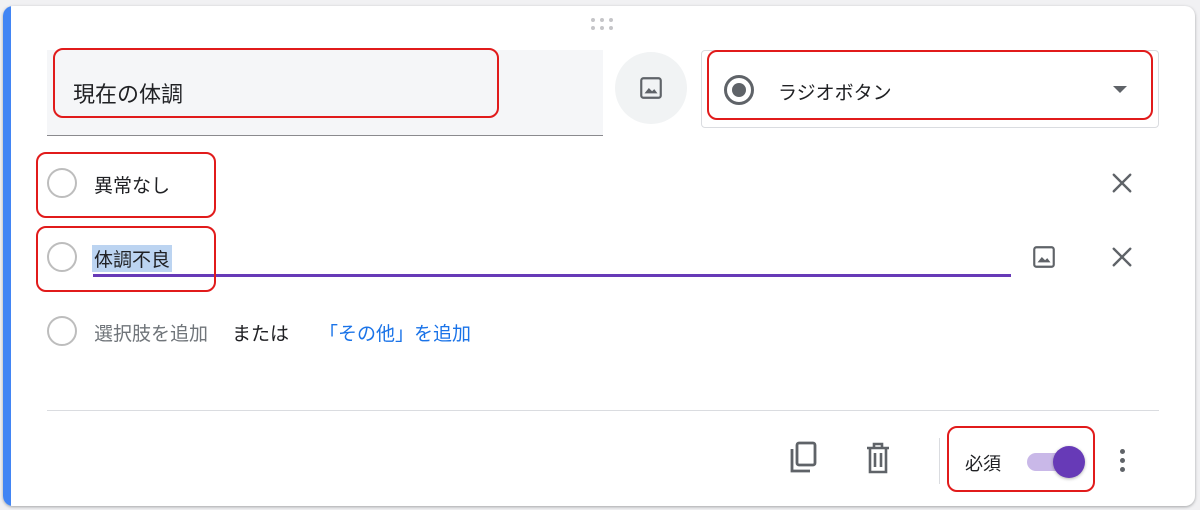  I want to click on add-option-link: 選択肢を追加, so click(151, 332).